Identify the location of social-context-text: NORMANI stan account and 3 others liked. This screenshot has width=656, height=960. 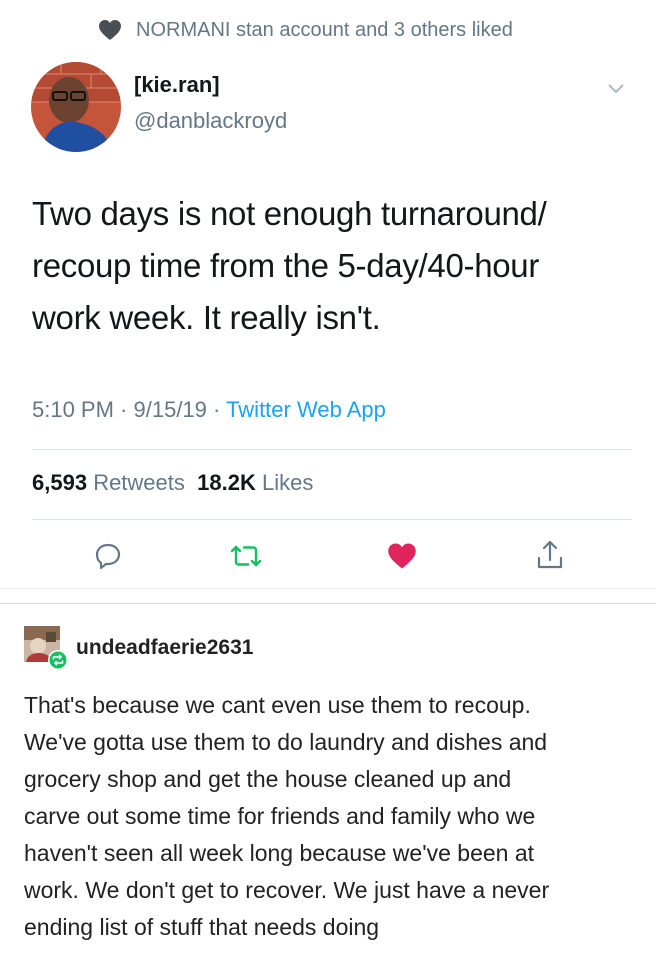
(324, 29).